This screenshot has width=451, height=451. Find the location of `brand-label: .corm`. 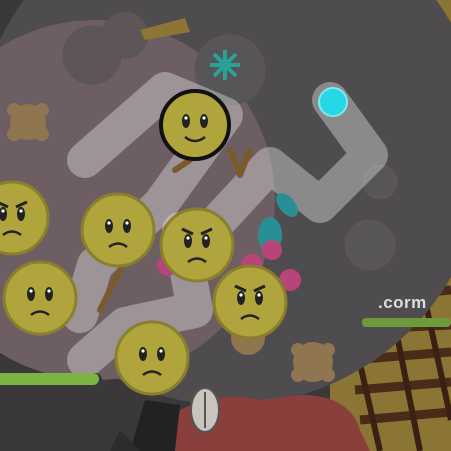

brand-label: .corm is located at coordinates (402, 302).